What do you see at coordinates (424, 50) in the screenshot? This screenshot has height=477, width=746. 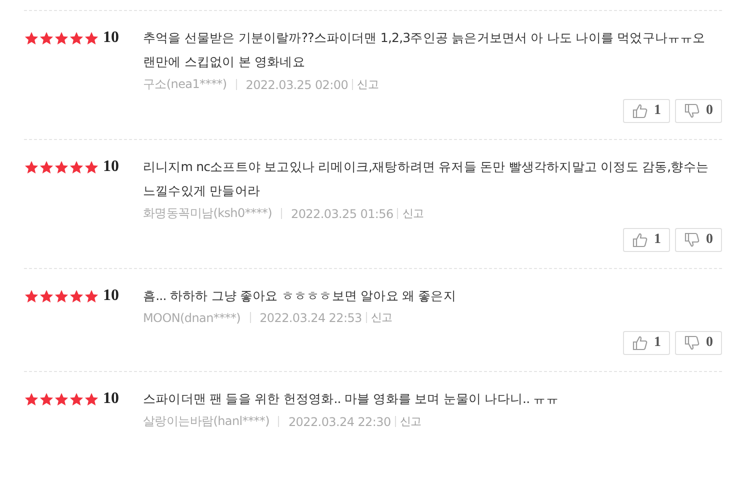 I see `review-text: 추억을 선물받은 기분이랄까??스파이더맨 1,2,3주인공 늙은거보면서 아 나도 나이를 먹었구나ㅠㅠ오랜만에 스킵없이 본 영화네요` at bounding box center [424, 50].